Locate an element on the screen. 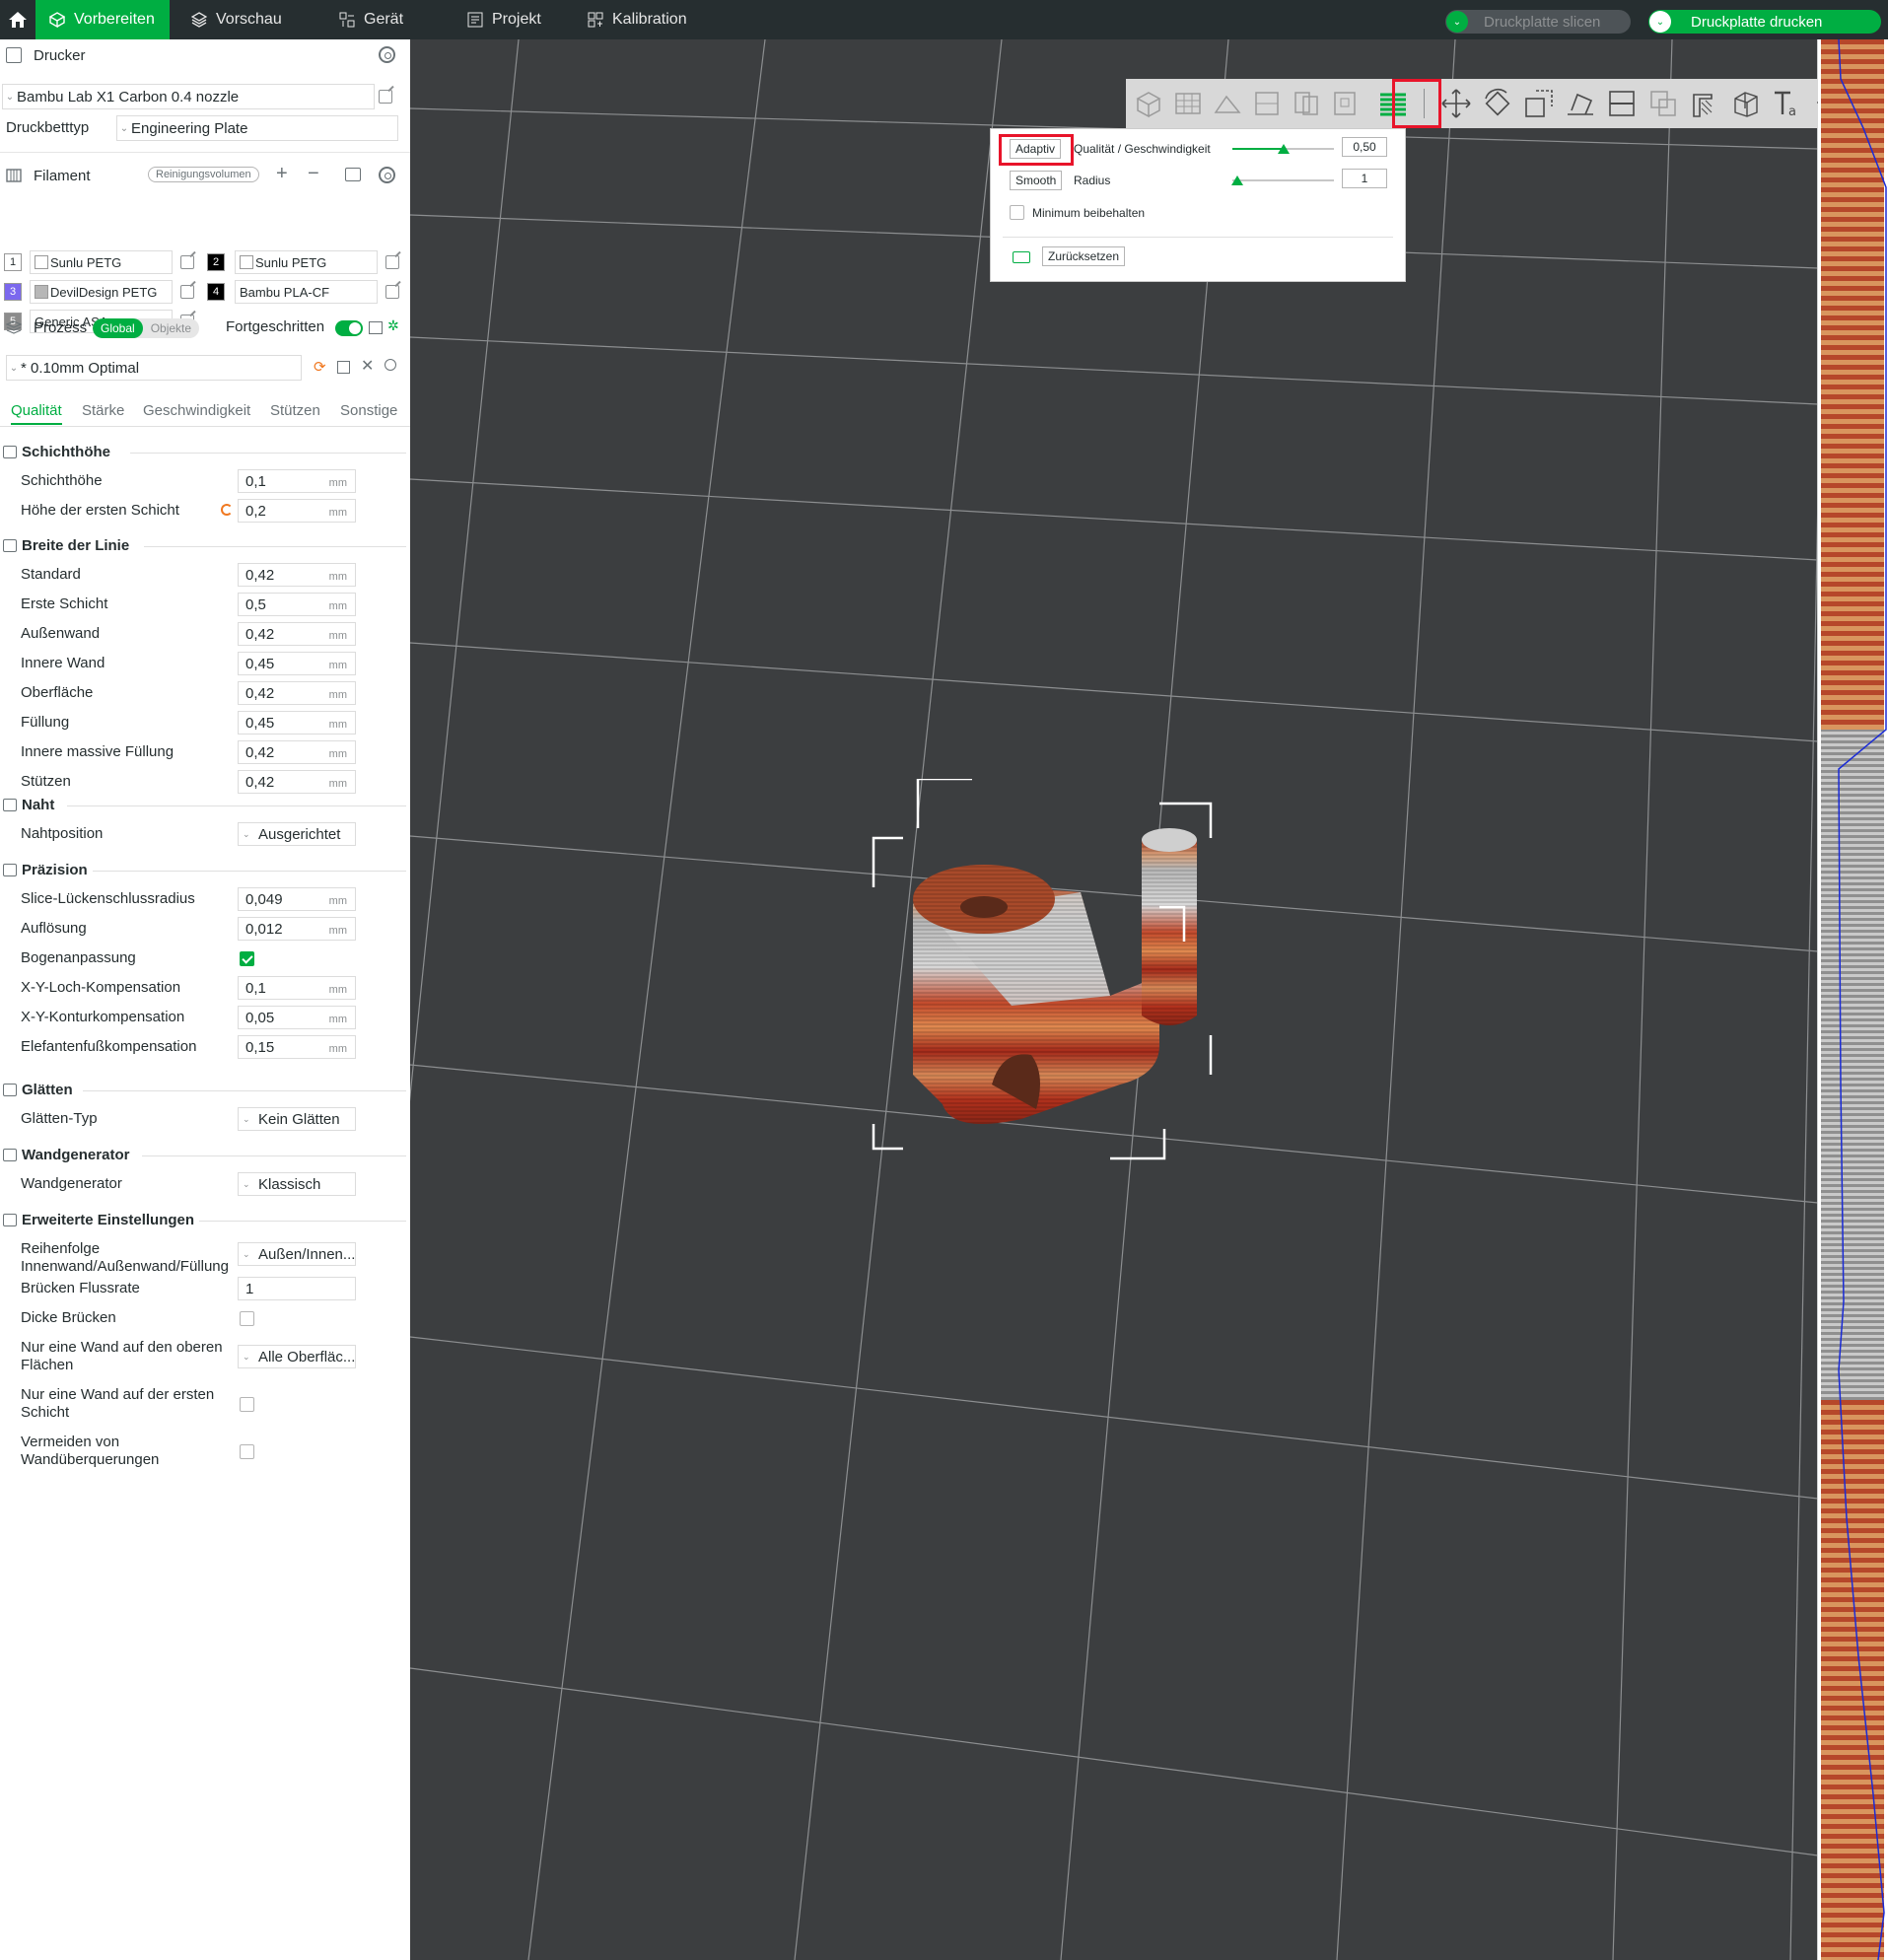  smooth-button: Smooth is located at coordinates (1037, 180).